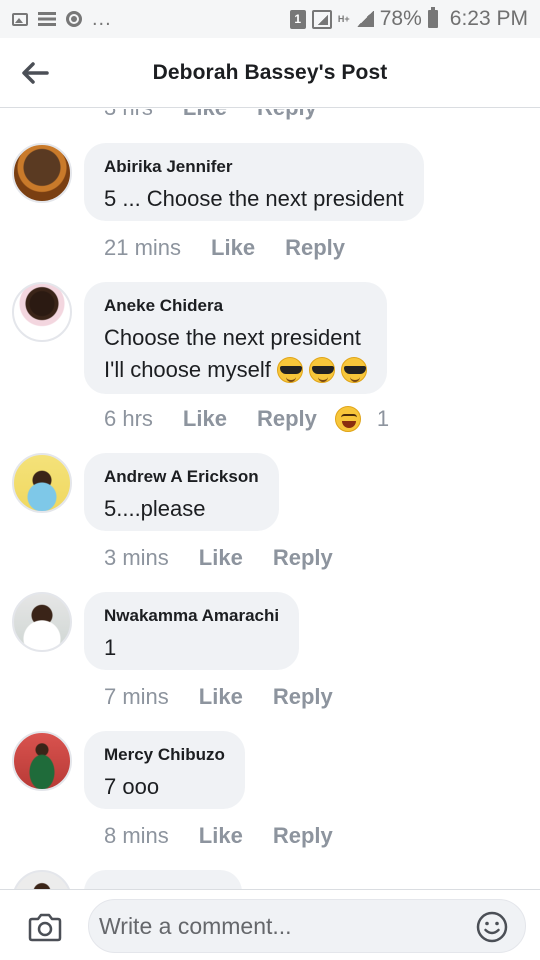 The image size is (540, 960). What do you see at coordinates (191, 616) in the screenshot?
I see `comment-author: Nwakamma Amarachi` at bounding box center [191, 616].